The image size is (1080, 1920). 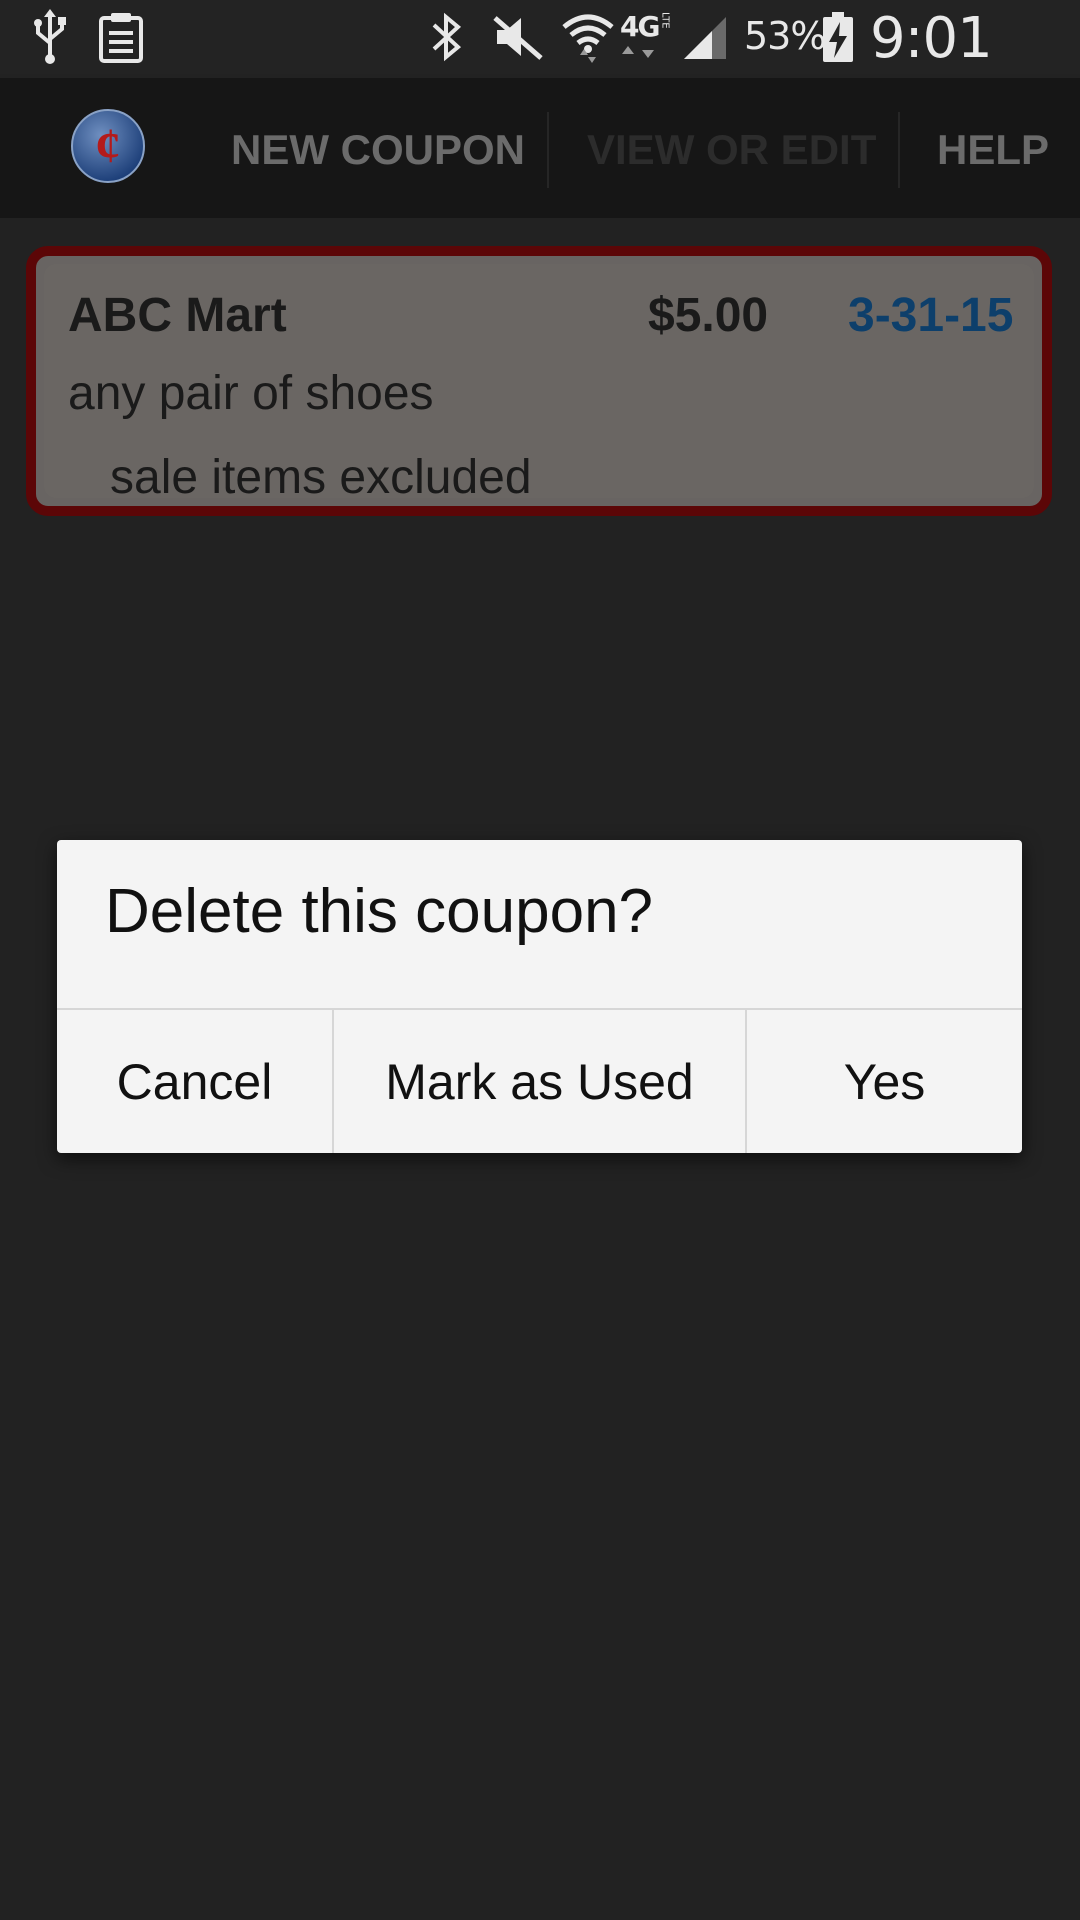 What do you see at coordinates (588, 37) in the screenshot?
I see `wifi-icon` at bounding box center [588, 37].